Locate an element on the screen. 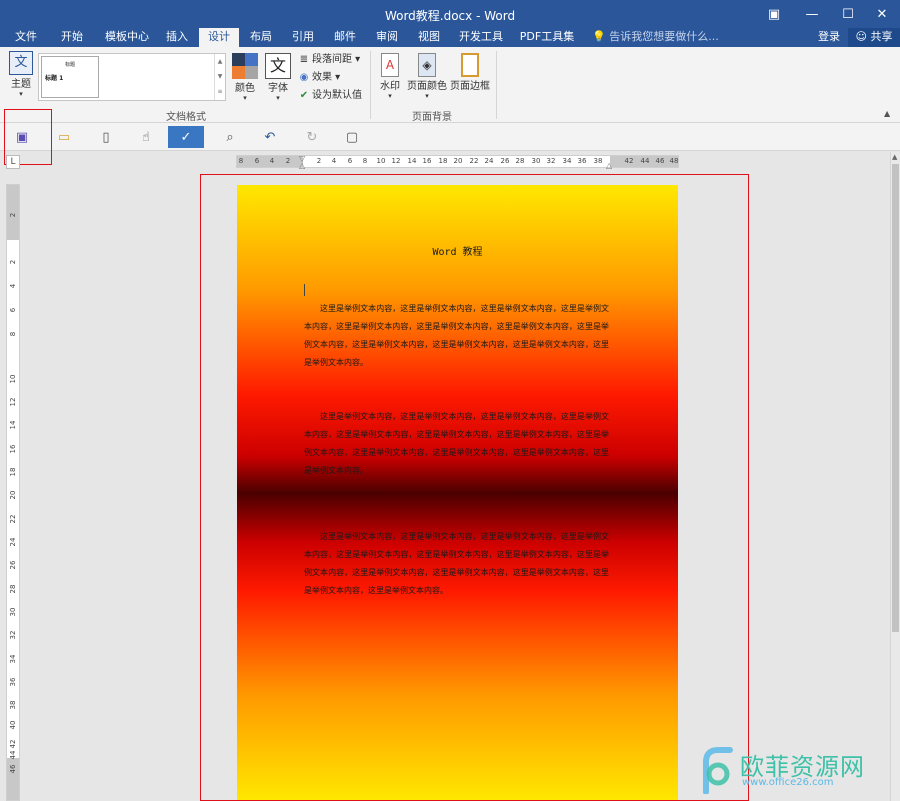 The width and height of the screenshot is (900, 801). left-indent-marker: △ is located at coordinates (302, 165).